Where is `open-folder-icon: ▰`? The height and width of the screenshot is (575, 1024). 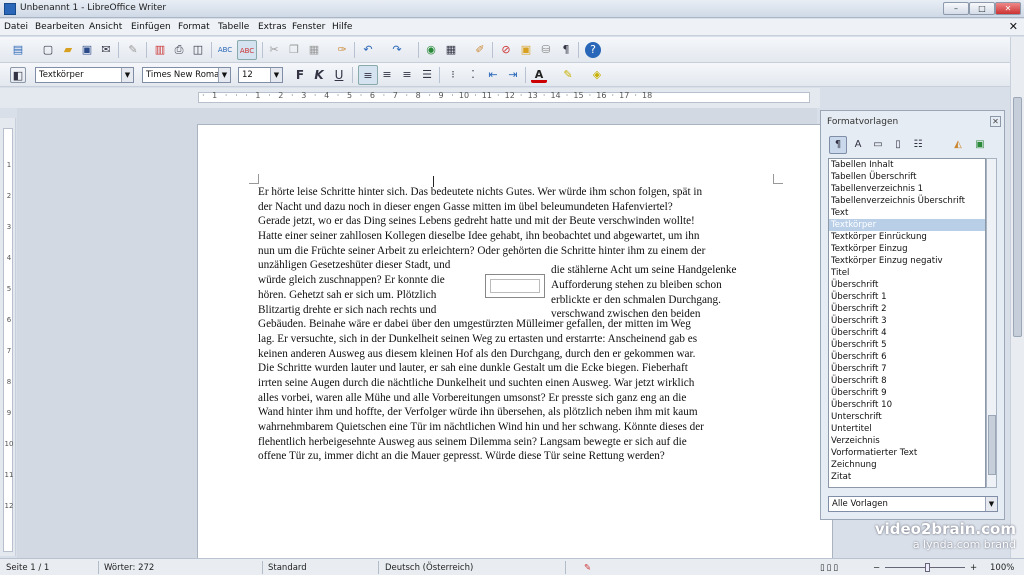 open-folder-icon: ▰ is located at coordinates (68, 50).